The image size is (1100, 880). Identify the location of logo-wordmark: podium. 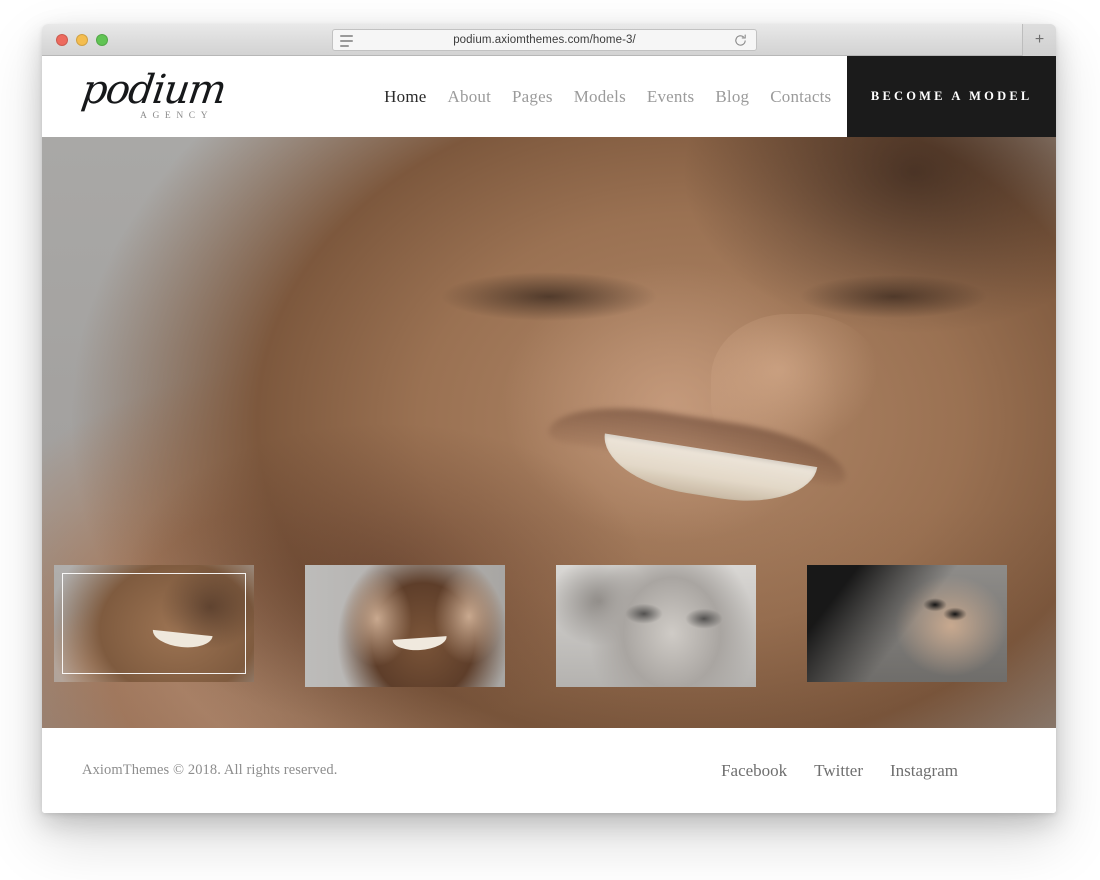
(153, 89).